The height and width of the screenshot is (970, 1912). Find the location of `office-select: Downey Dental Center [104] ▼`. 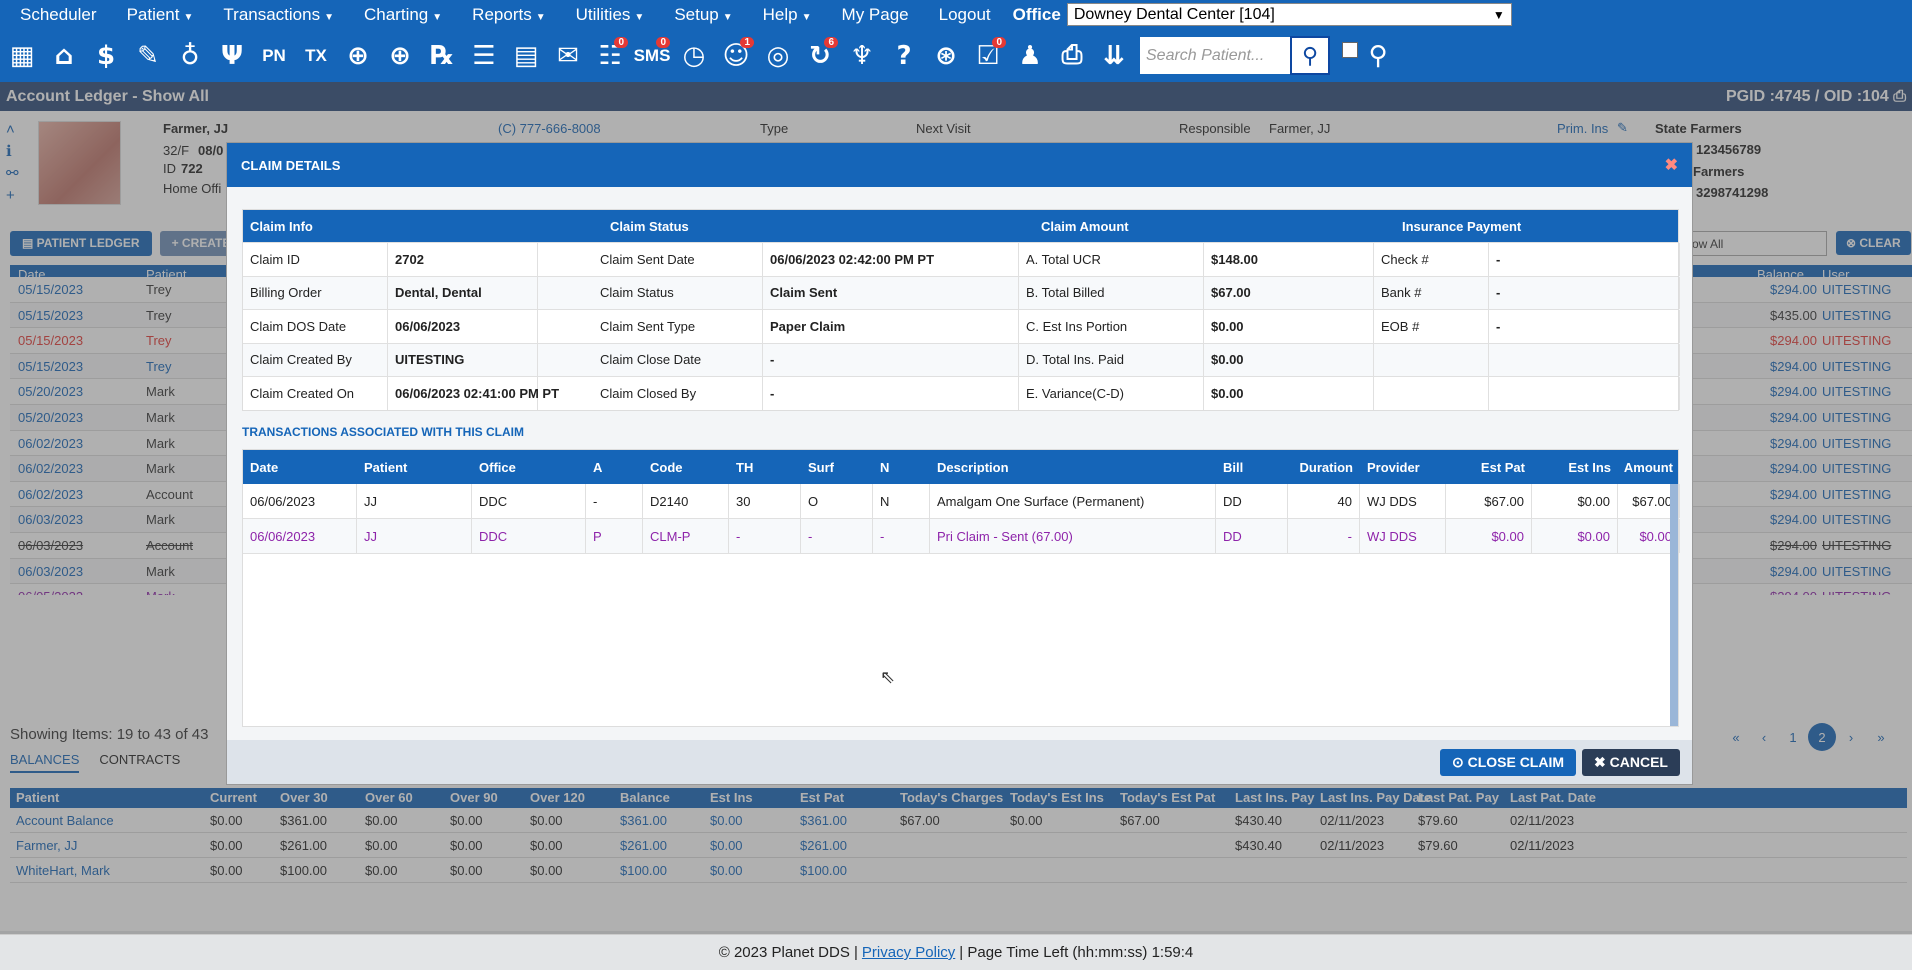

office-select: Downey Dental Center [104] ▼ is located at coordinates (1289, 14).